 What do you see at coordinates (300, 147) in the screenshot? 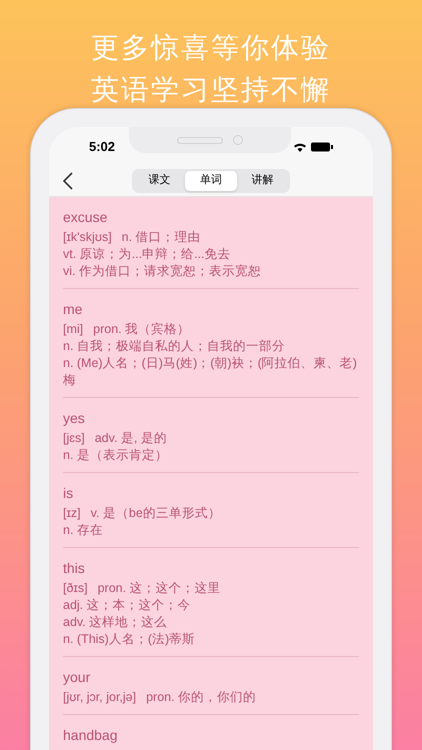
I see `wifi-icon` at bounding box center [300, 147].